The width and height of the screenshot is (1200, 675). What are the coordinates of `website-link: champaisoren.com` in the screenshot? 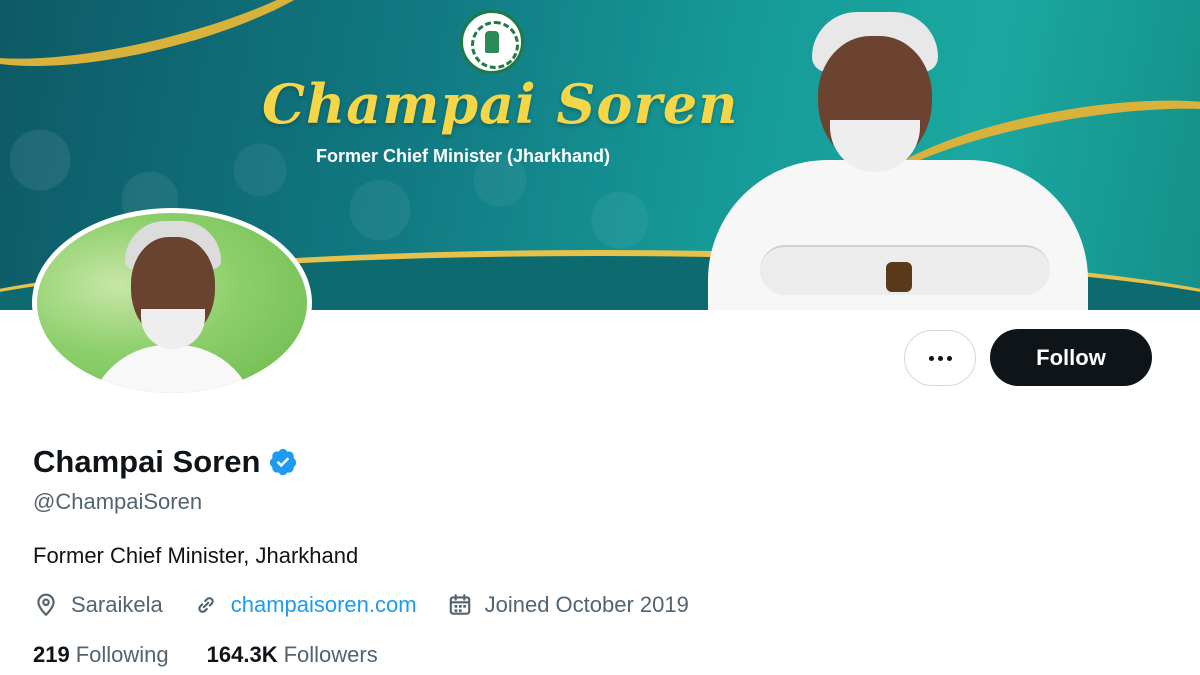 It's located at (324, 605).